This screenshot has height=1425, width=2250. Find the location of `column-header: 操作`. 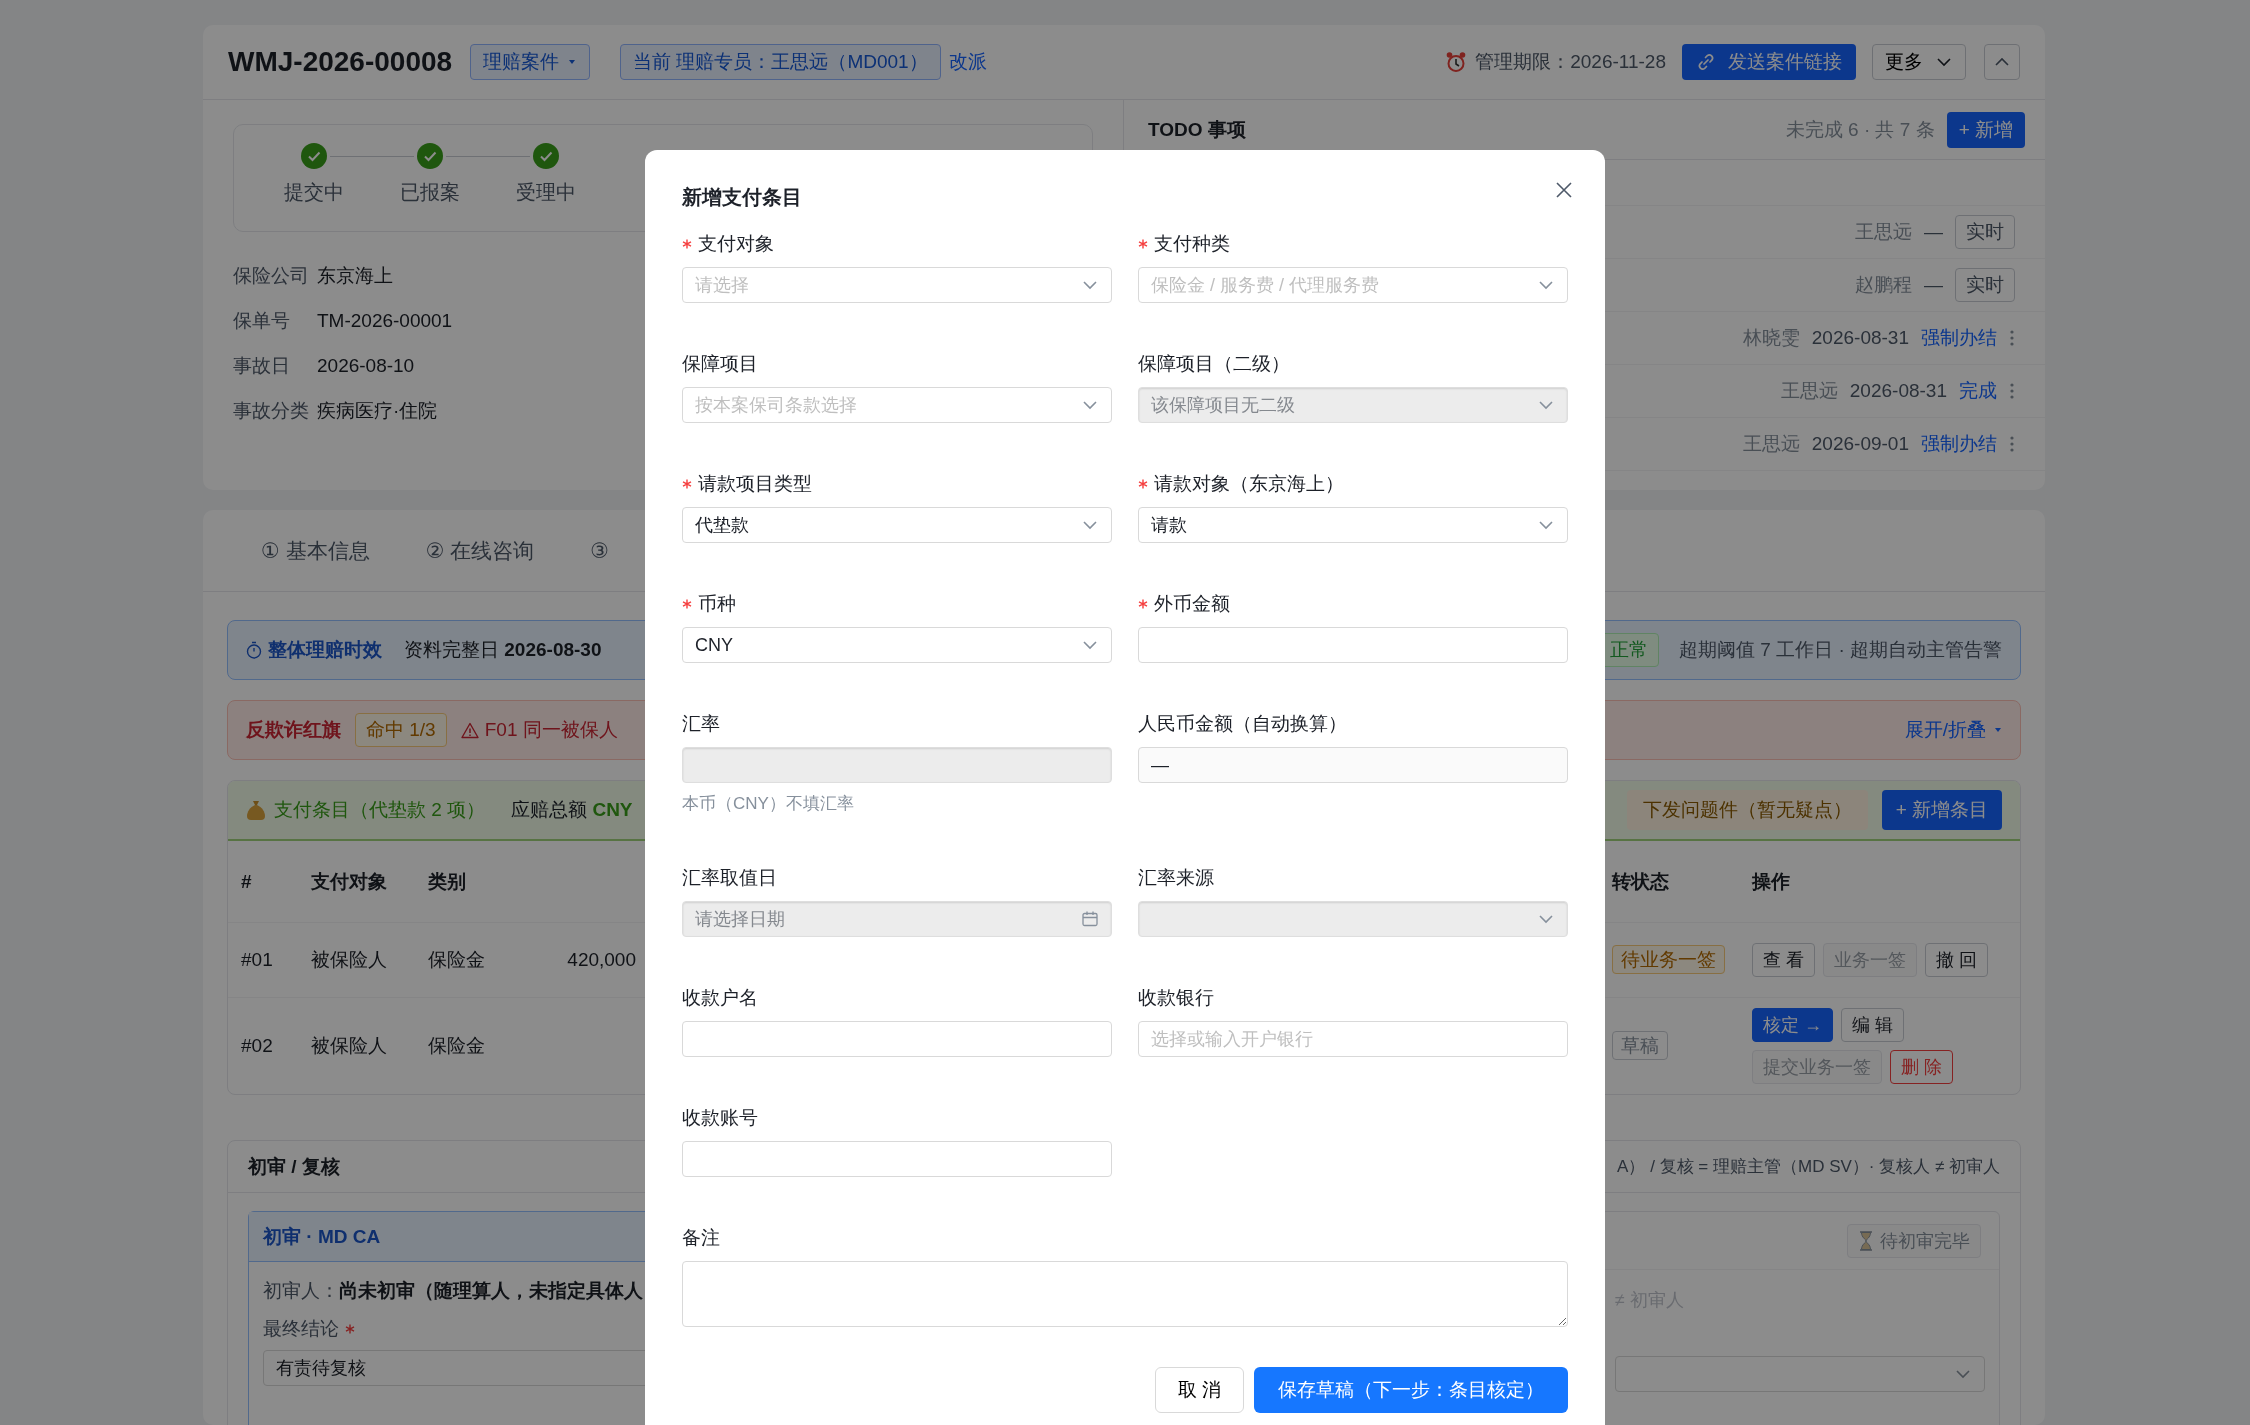

column-header: 操作 is located at coordinates (1770, 881).